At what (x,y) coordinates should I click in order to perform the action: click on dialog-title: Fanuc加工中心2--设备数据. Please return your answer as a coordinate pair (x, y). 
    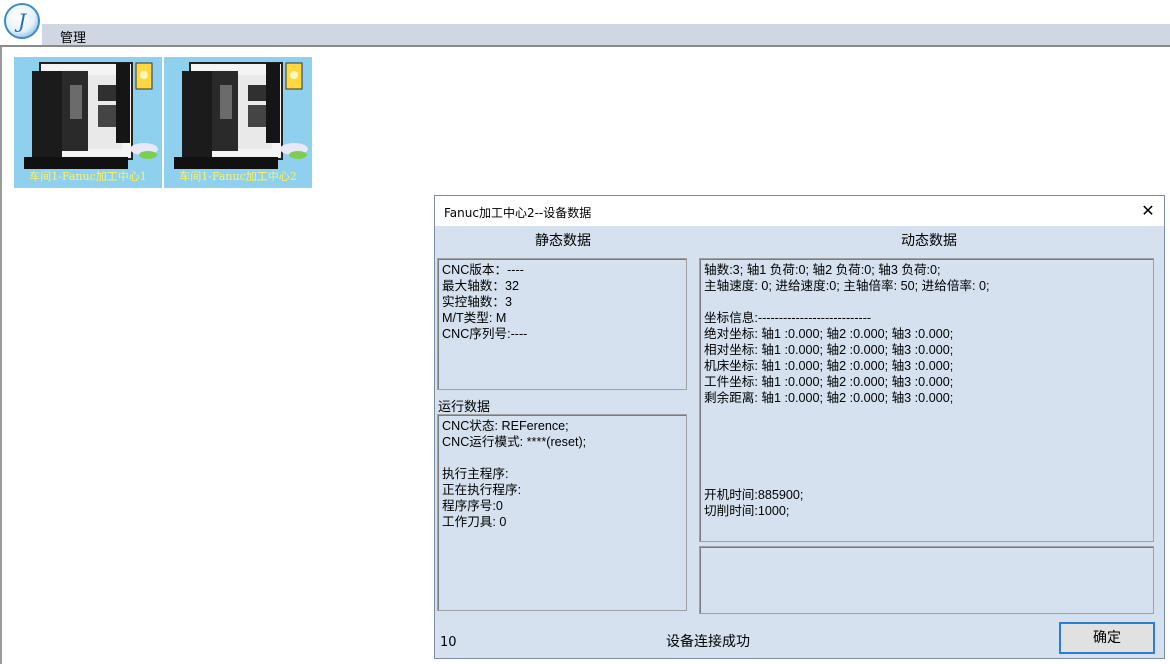
    Looking at the image, I should click on (518, 213).